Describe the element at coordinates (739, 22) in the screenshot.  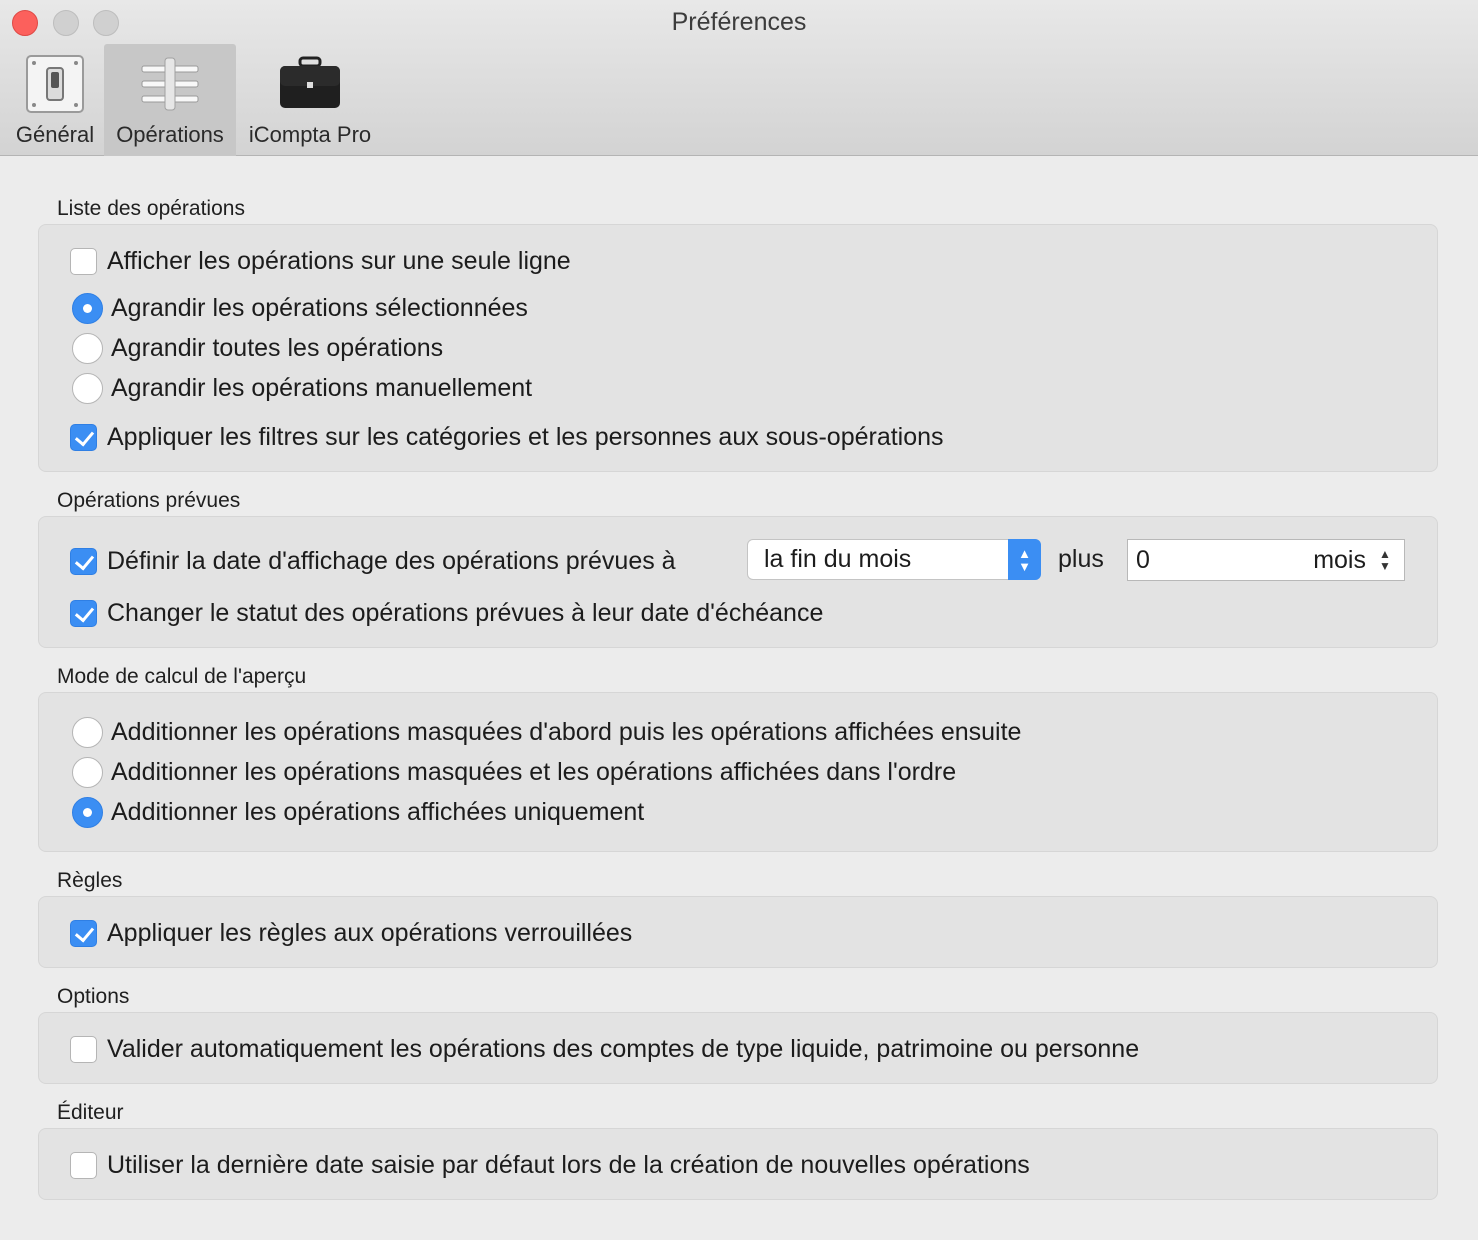
I see `window-title: Préférences` at that location.